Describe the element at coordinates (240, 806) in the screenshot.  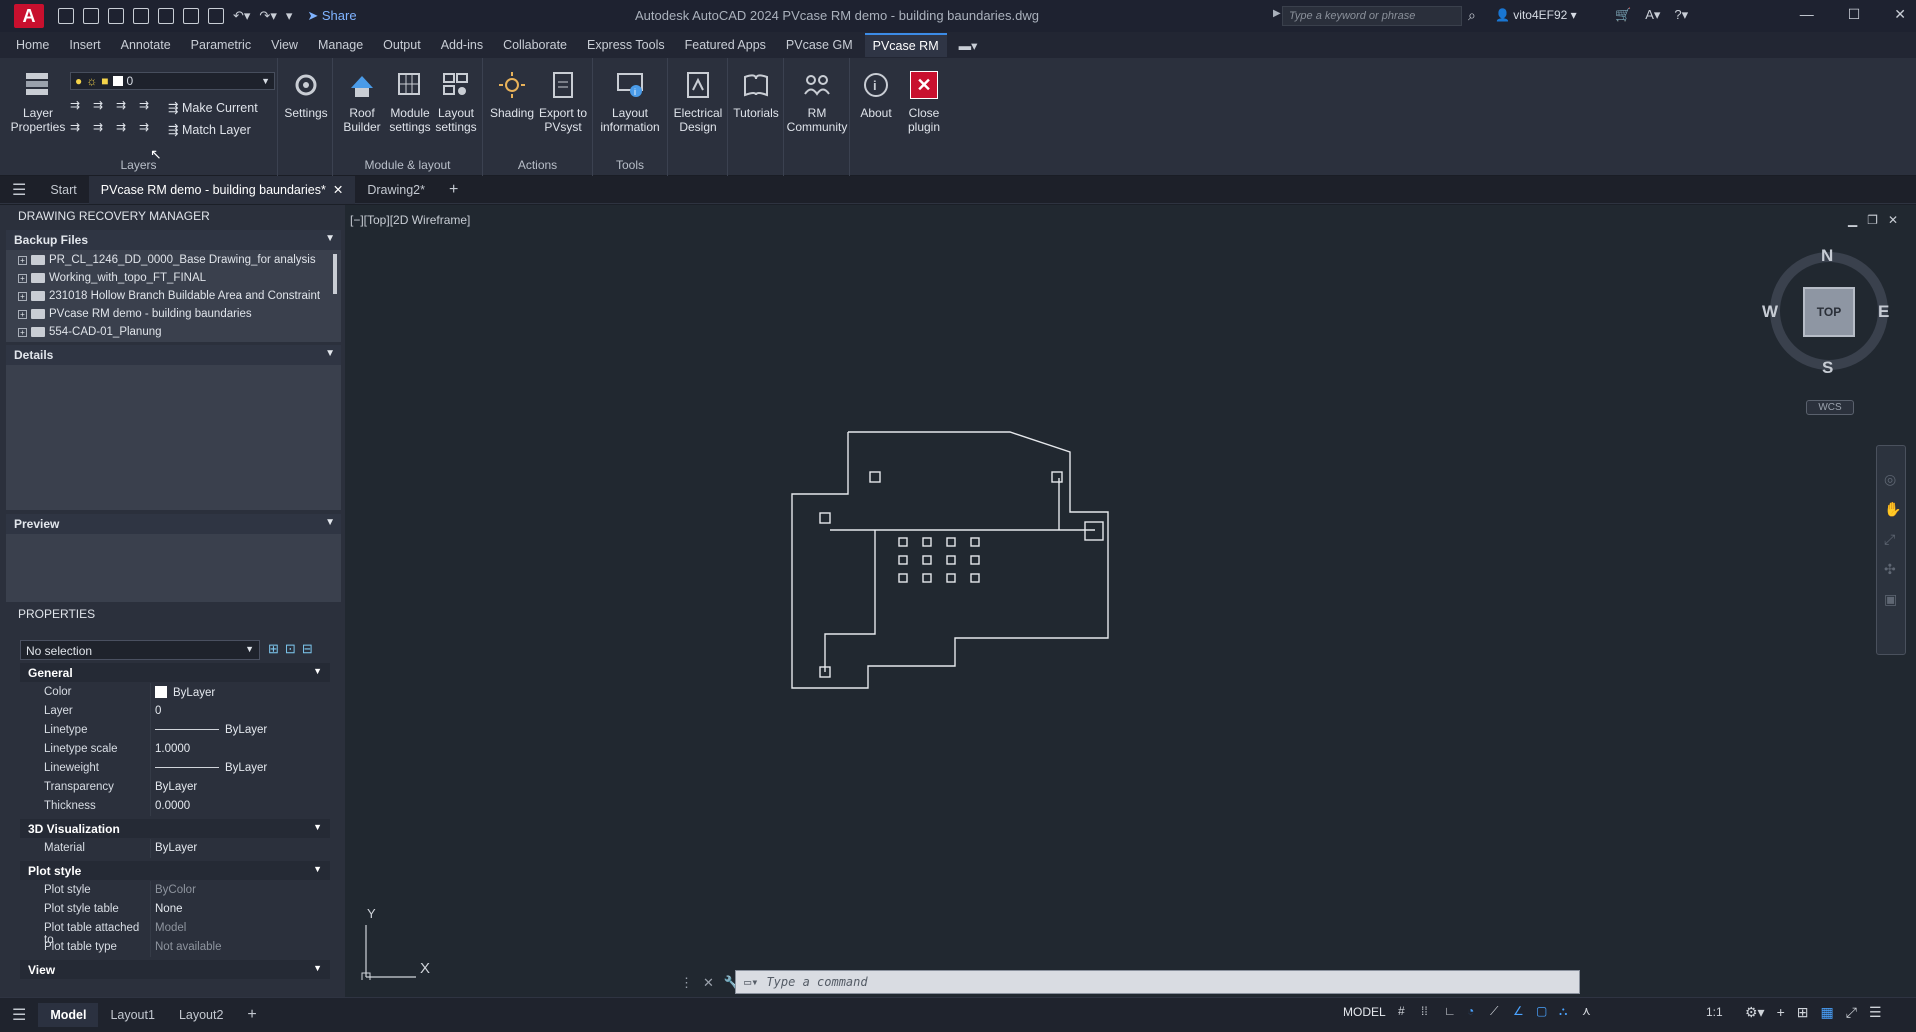
I see `property-value: 0.0000` at that location.